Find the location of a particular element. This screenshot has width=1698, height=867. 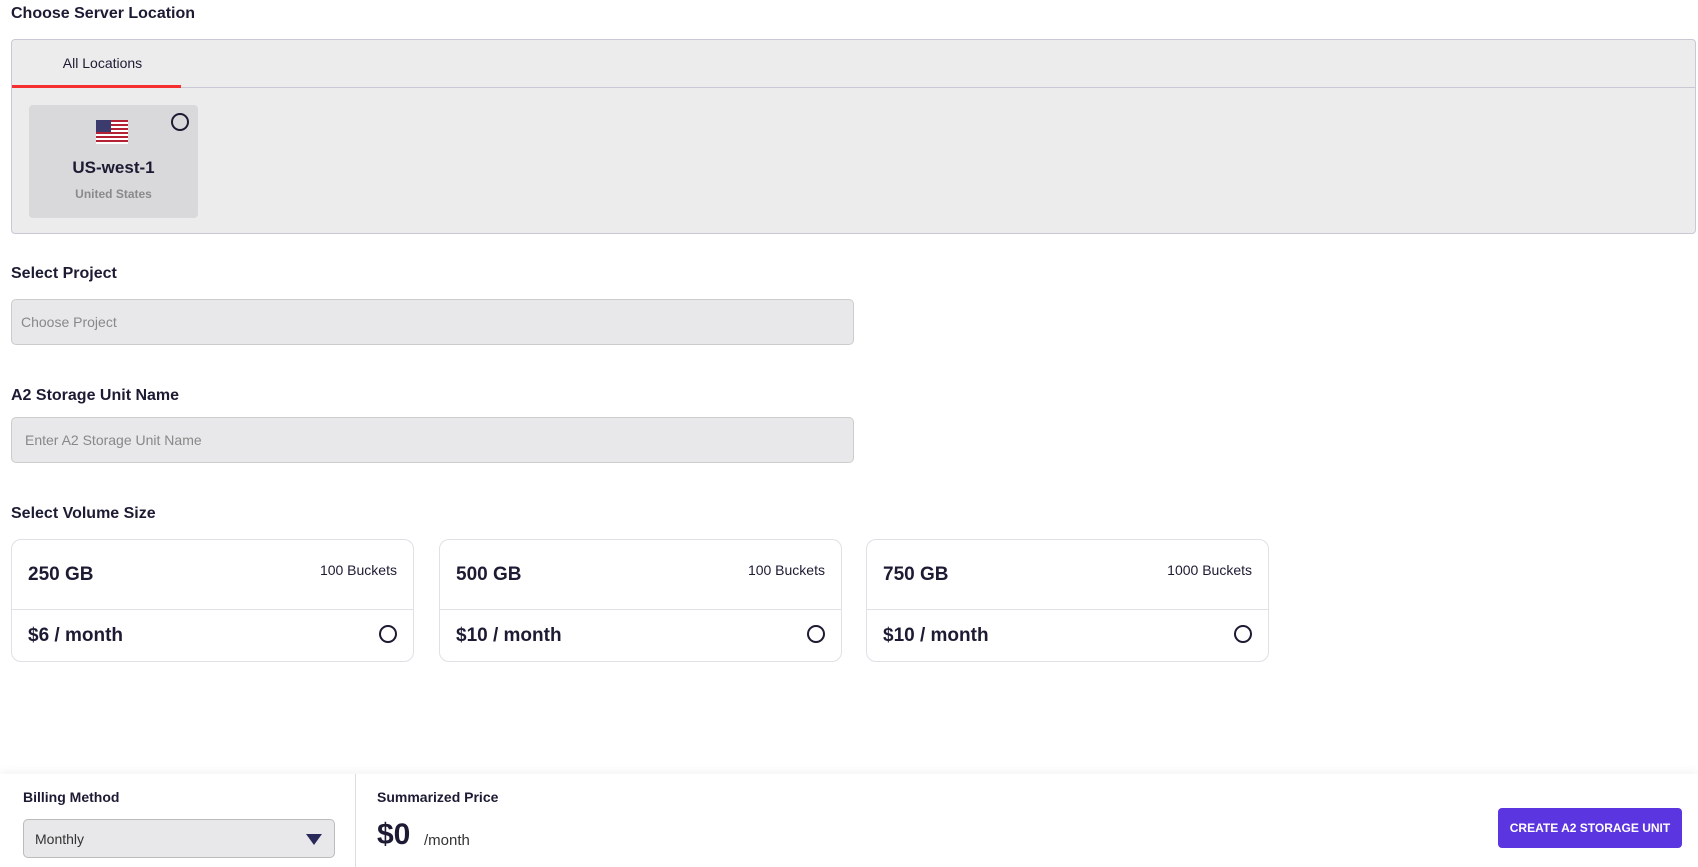

location-radio is located at coordinates (180, 122).